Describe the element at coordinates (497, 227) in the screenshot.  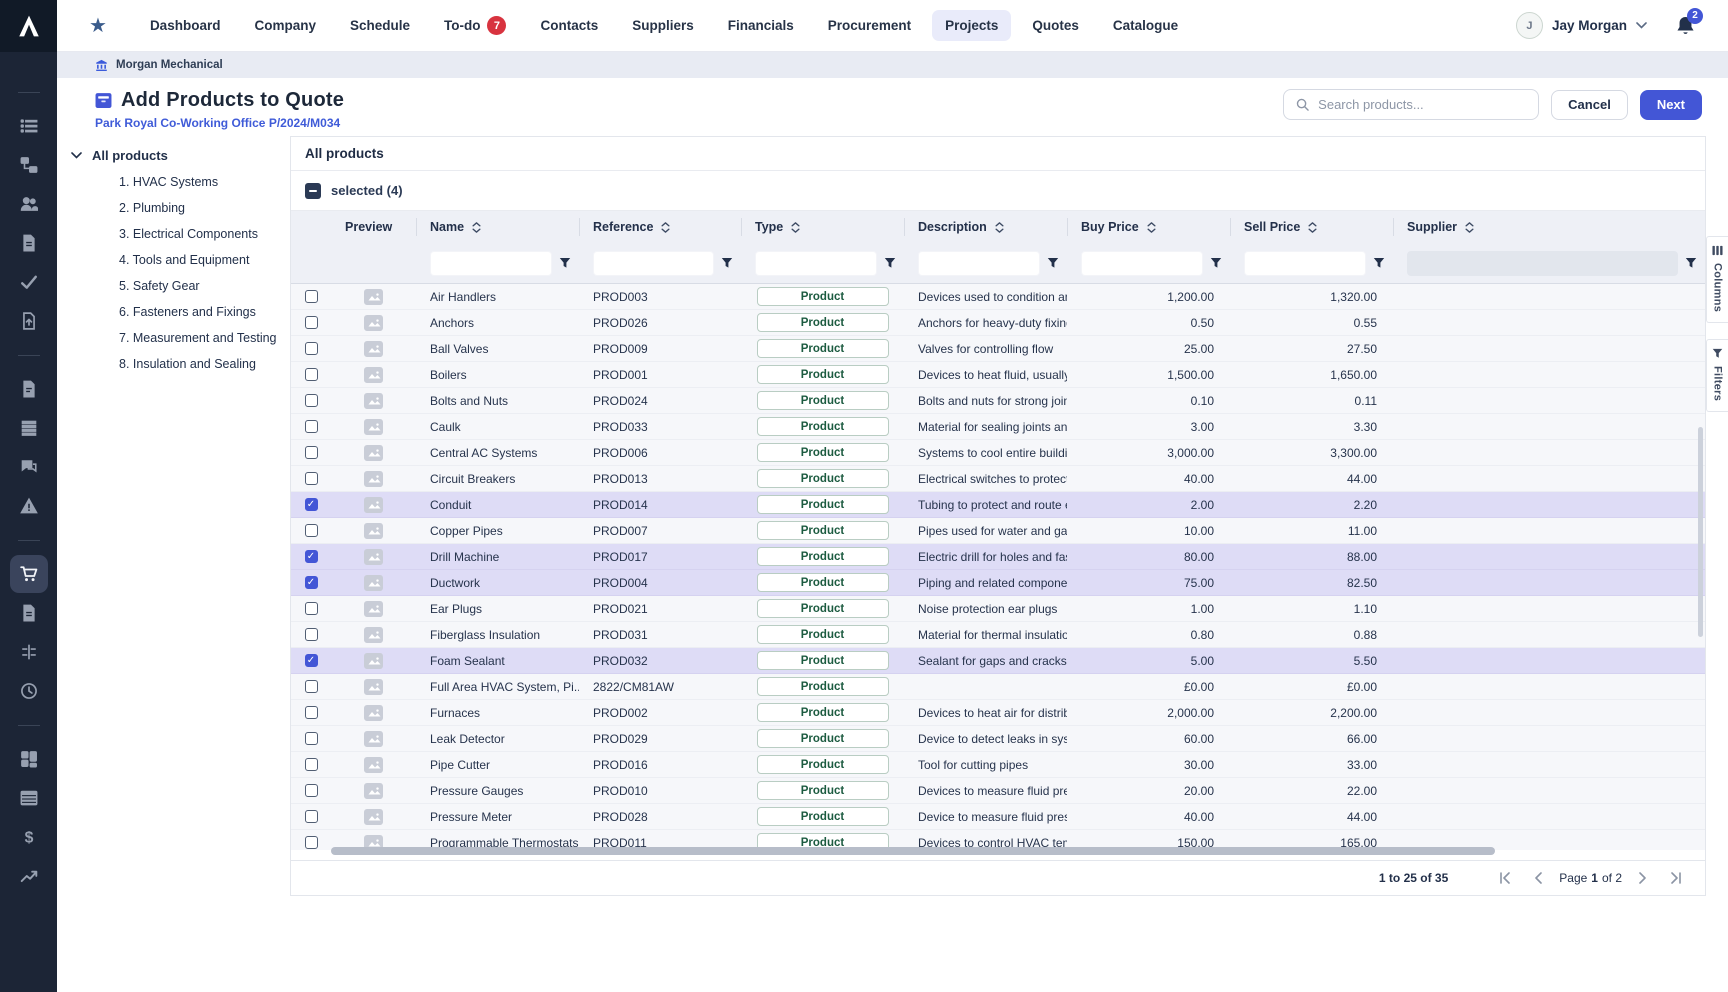
I see `column-header-name: Name` at that location.